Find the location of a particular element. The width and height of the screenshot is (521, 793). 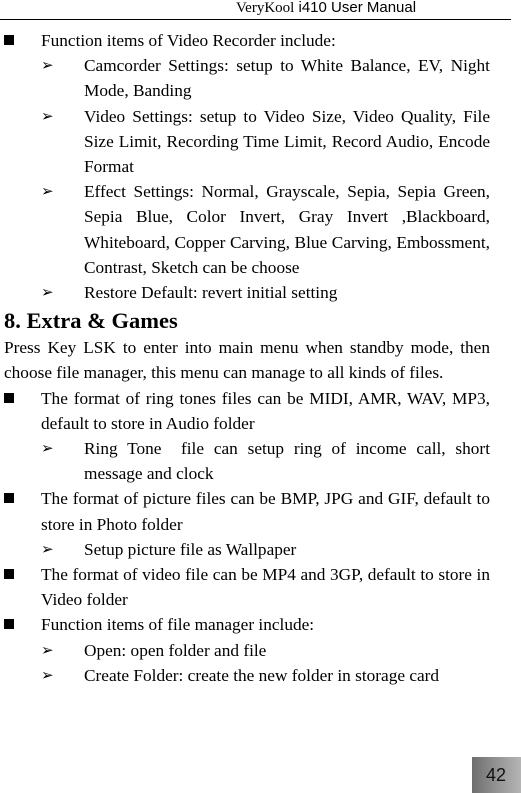

page-number-box: 42 is located at coordinates (496, 775).